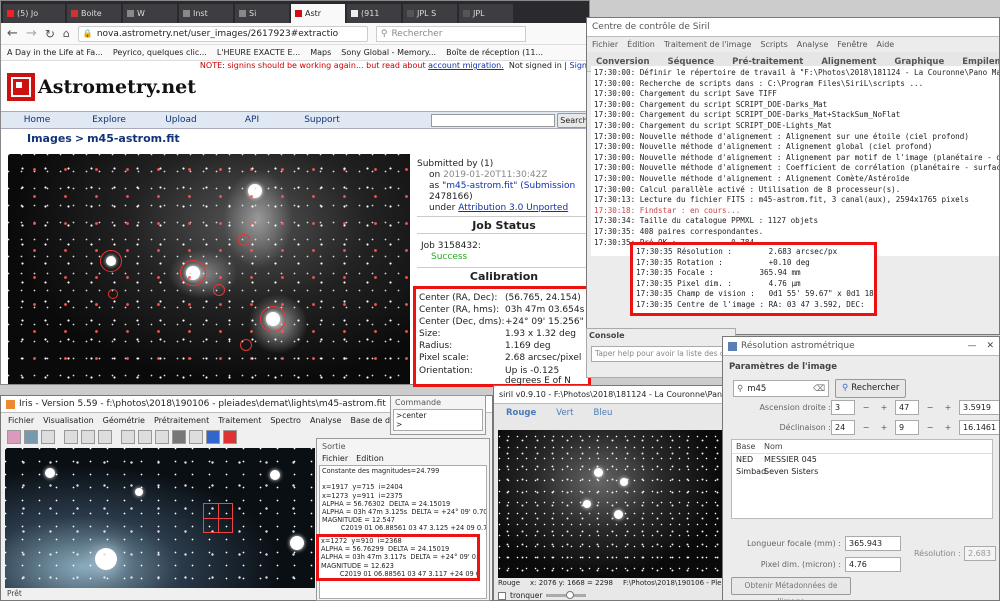 The image size is (1000, 601). Describe the element at coordinates (513, 208) in the screenshot. I see `license-link: Attribution 3.0 Unported` at that location.